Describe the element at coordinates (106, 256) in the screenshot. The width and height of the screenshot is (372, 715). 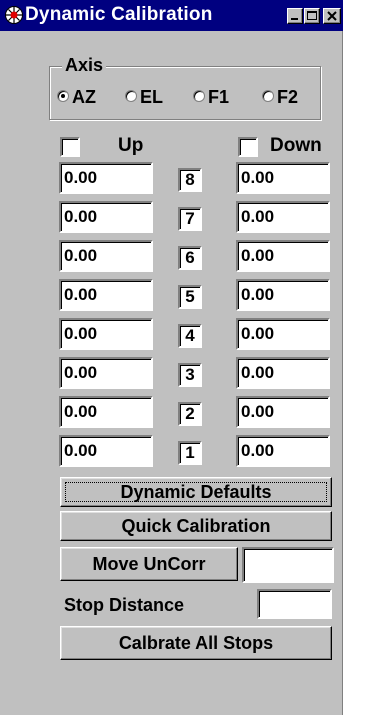
I see `up-stop-6-input` at that location.